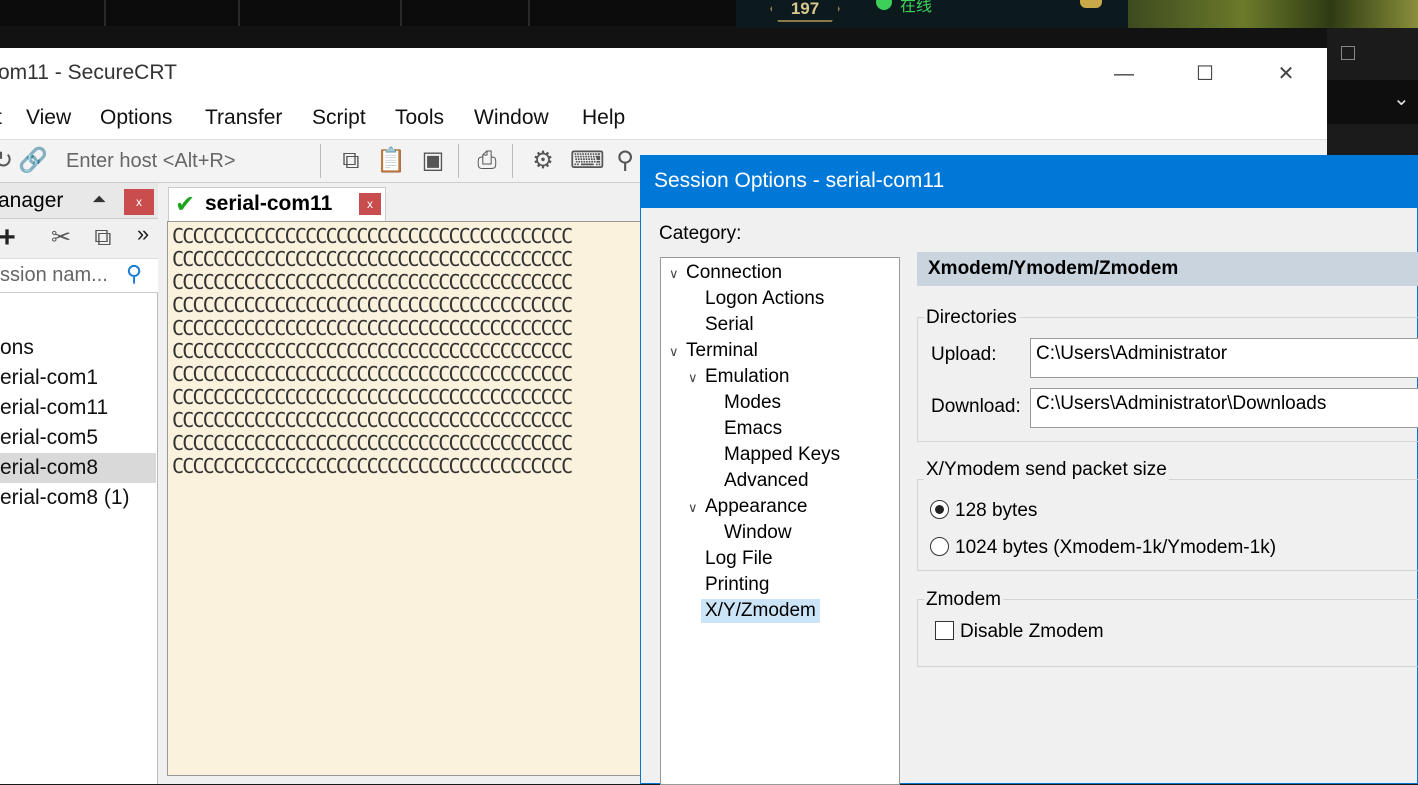 This screenshot has height=785, width=1418. Describe the element at coordinates (9, 161) in the screenshot. I see `reconnect-icon: ↻` at that location.